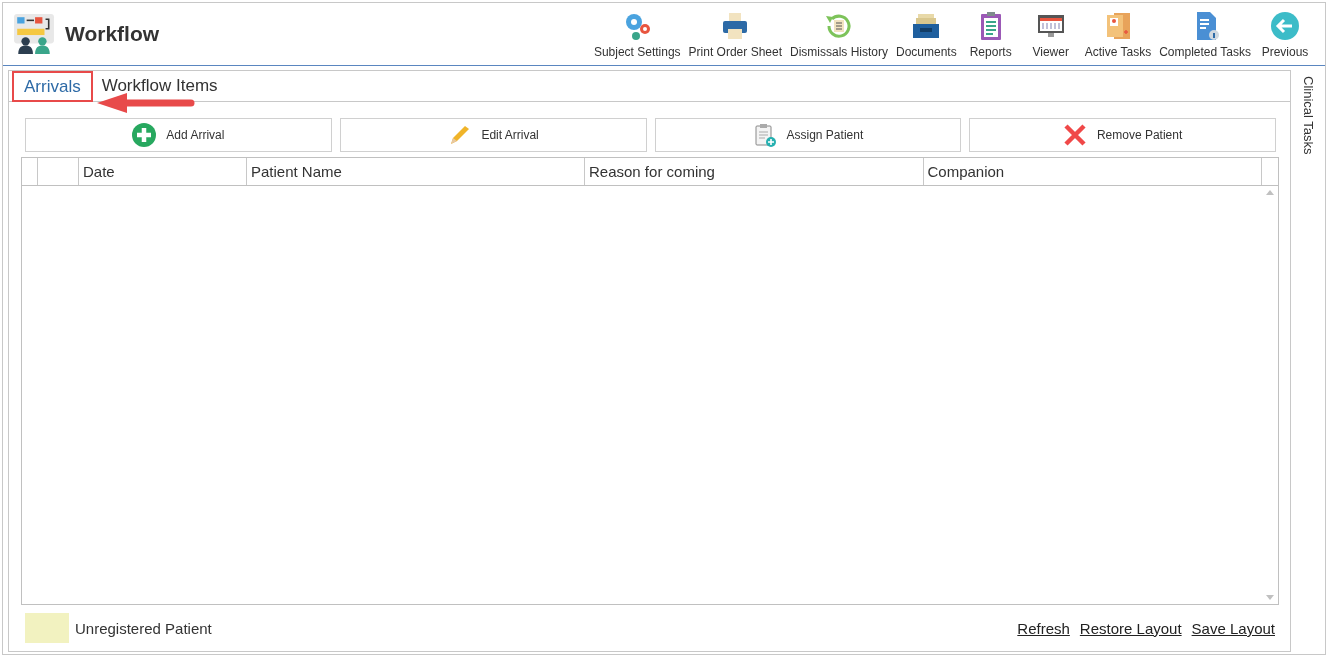 The width and height of the screenshot is (1330, 659). I want to click on page-title: Workflow, so click(112, 34).